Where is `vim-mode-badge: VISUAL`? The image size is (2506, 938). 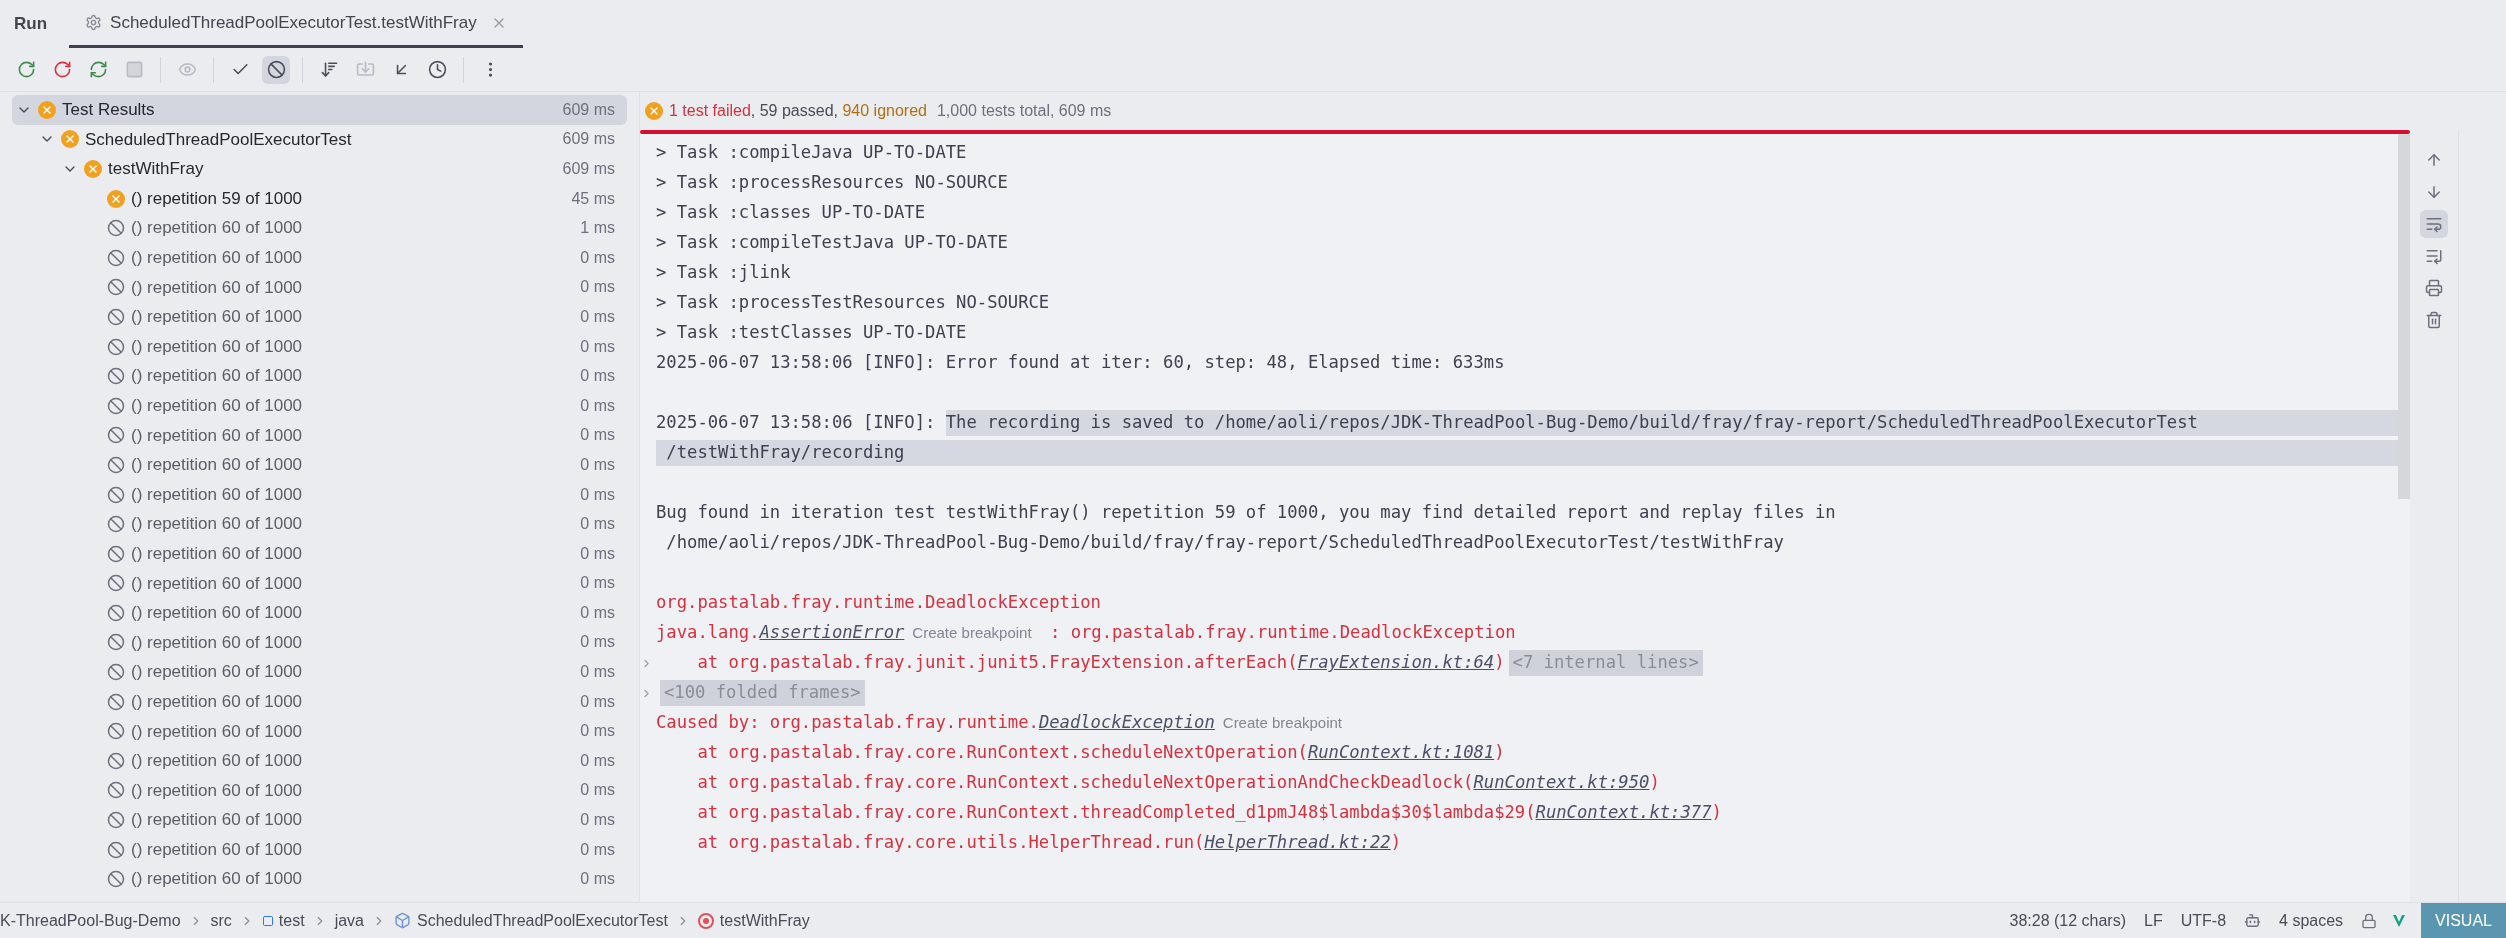
vim-mode-badge: VISUAL is located at coordinates (2463, 920).